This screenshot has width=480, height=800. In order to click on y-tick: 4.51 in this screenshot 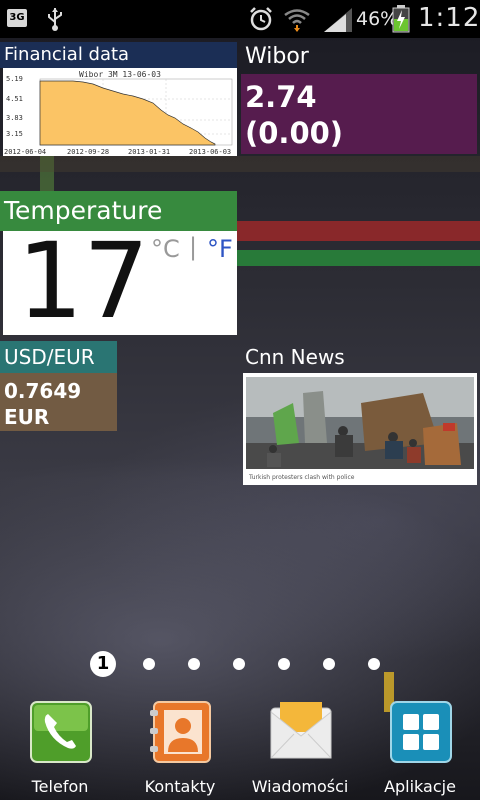, I will do `click(14, 99)`.